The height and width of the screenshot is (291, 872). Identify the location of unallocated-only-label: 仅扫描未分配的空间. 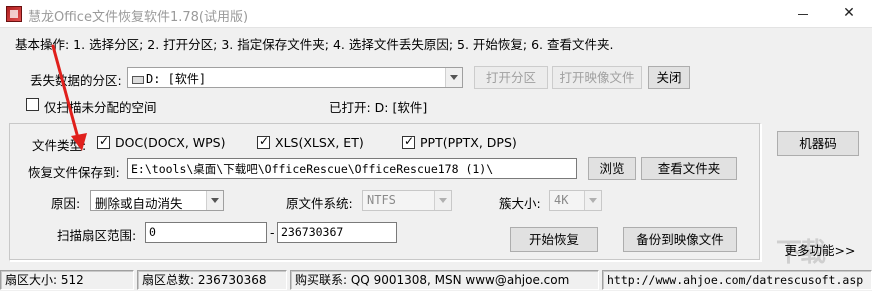
(100, 107).